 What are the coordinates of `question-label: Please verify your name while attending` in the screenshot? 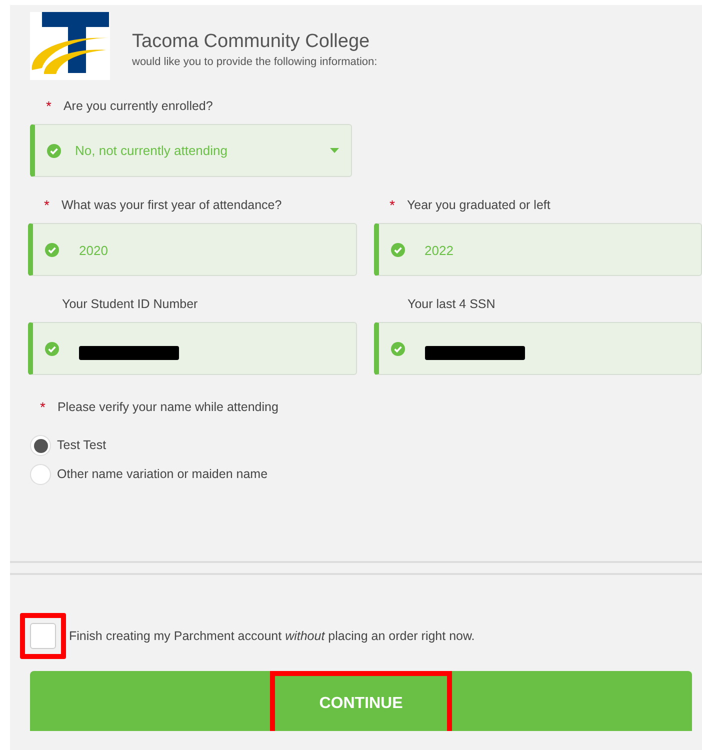 It's located at (167, 407).